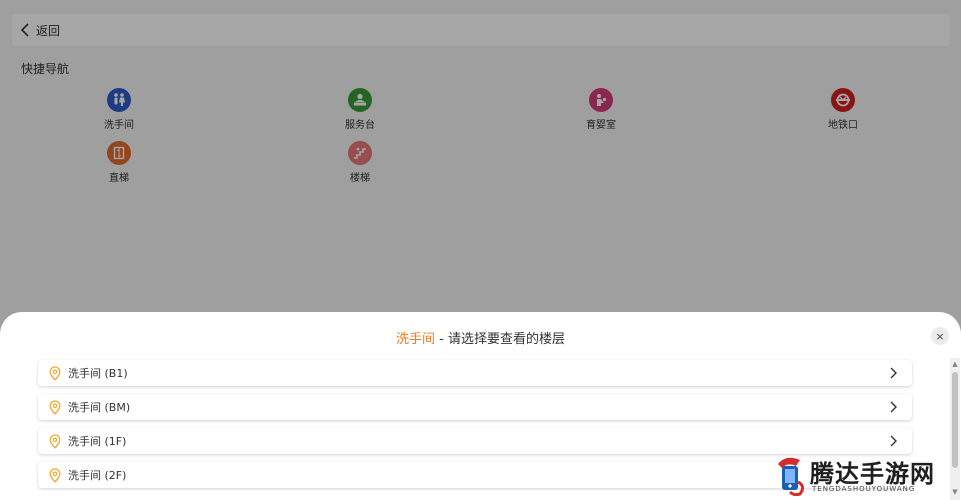 The image size is (961, 500). What do you see at coordinates (940, 336) in the screenshot?
I see `close-button: ×` at bounding box center [940, 336].